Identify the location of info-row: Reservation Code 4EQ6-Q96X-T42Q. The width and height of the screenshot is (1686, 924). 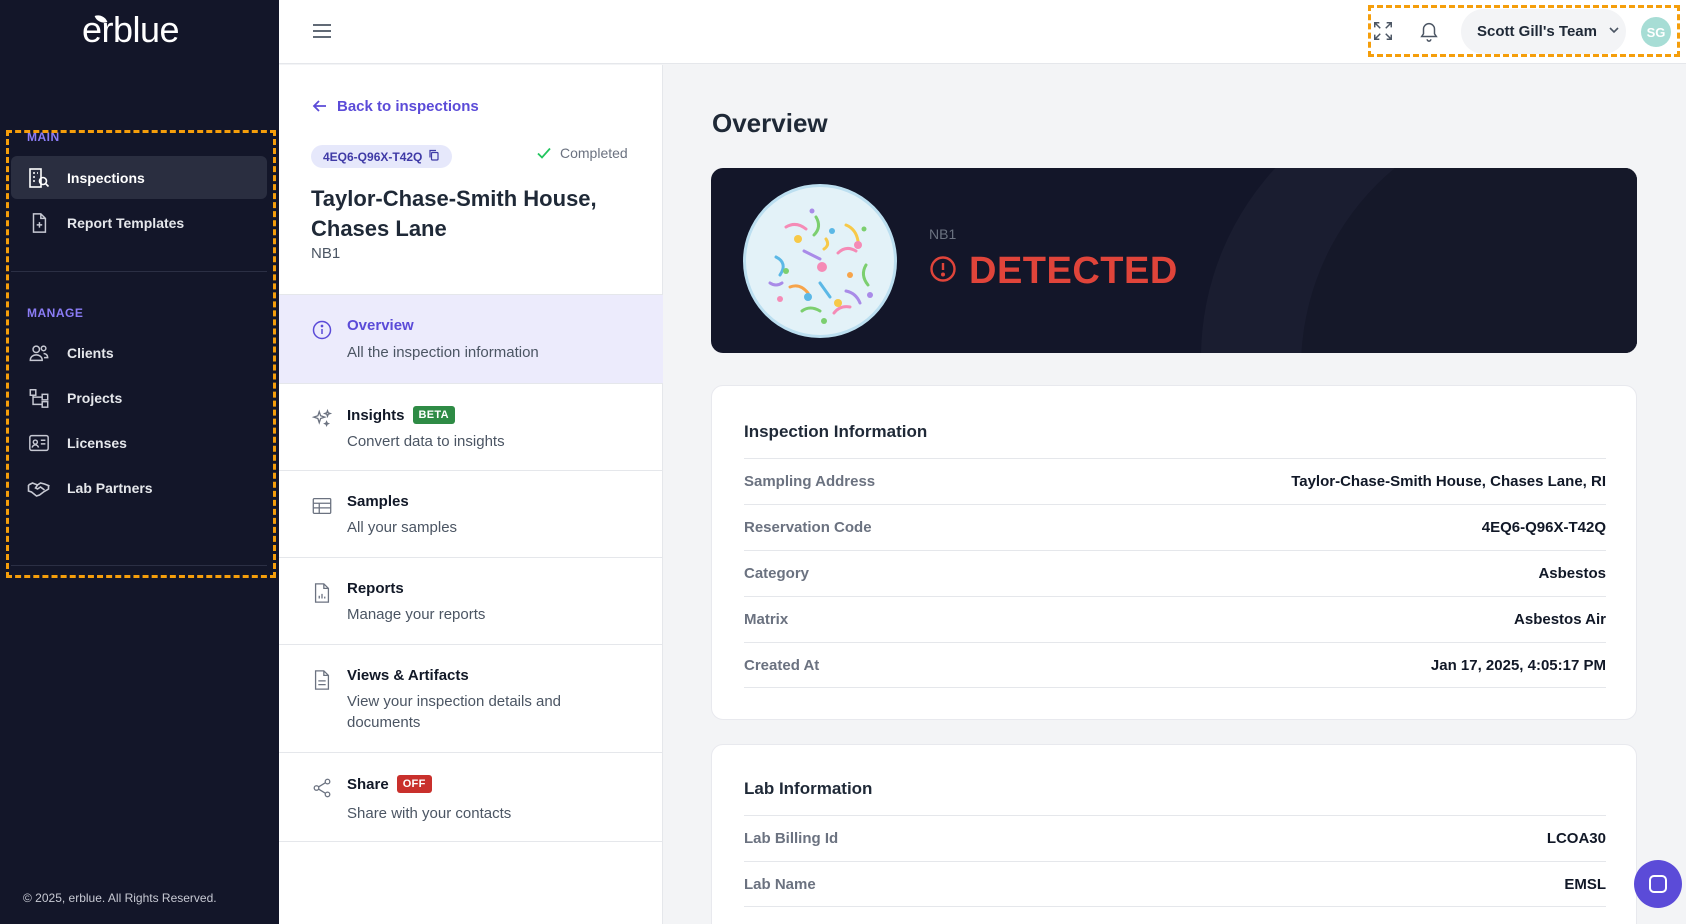
(1175, 527).